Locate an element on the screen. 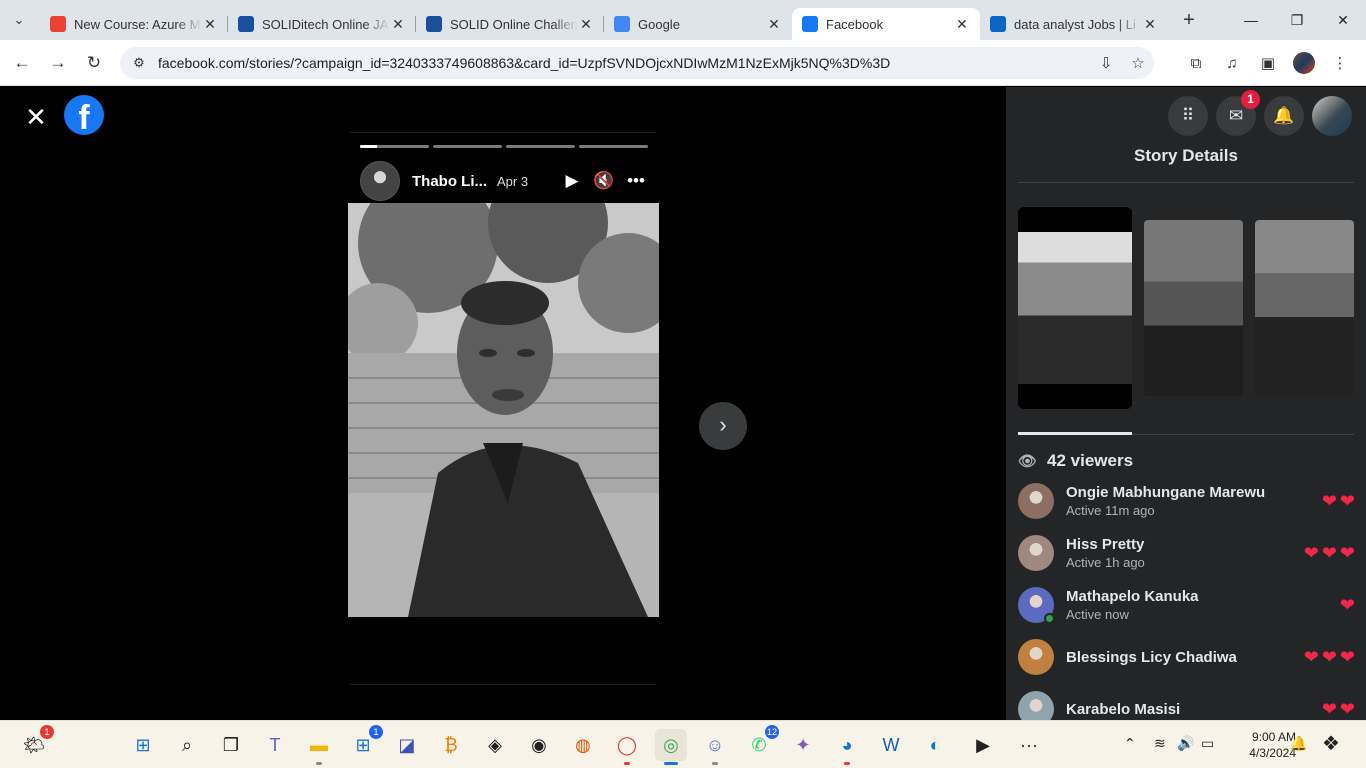 This screenshot has height=768, width=1366. app-icon: ◪ is located at coordinates (407, 745).